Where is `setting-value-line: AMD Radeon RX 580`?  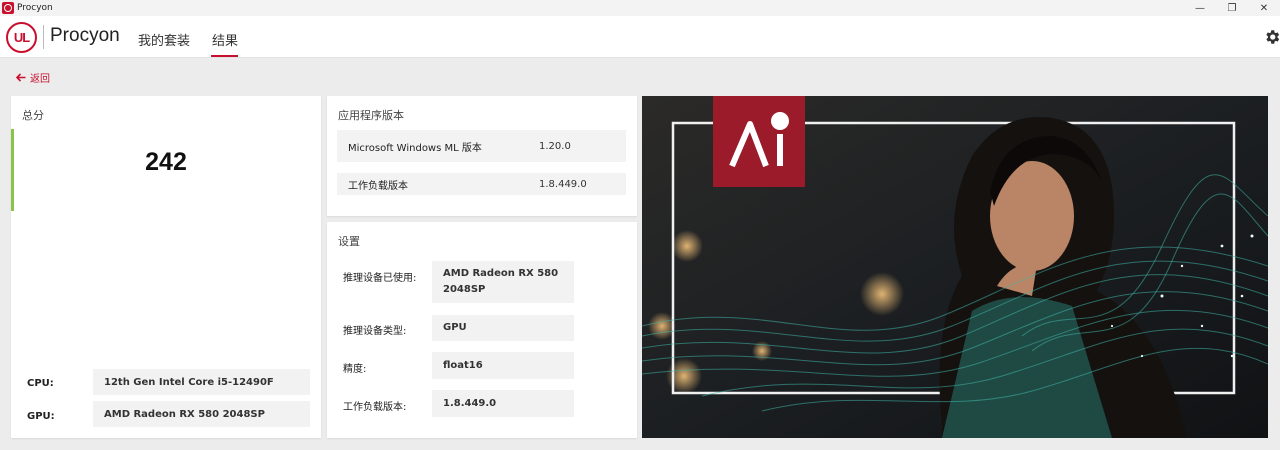 setting-value-line: AMD Radeon RX 580 is located at coordinates (501, 273).